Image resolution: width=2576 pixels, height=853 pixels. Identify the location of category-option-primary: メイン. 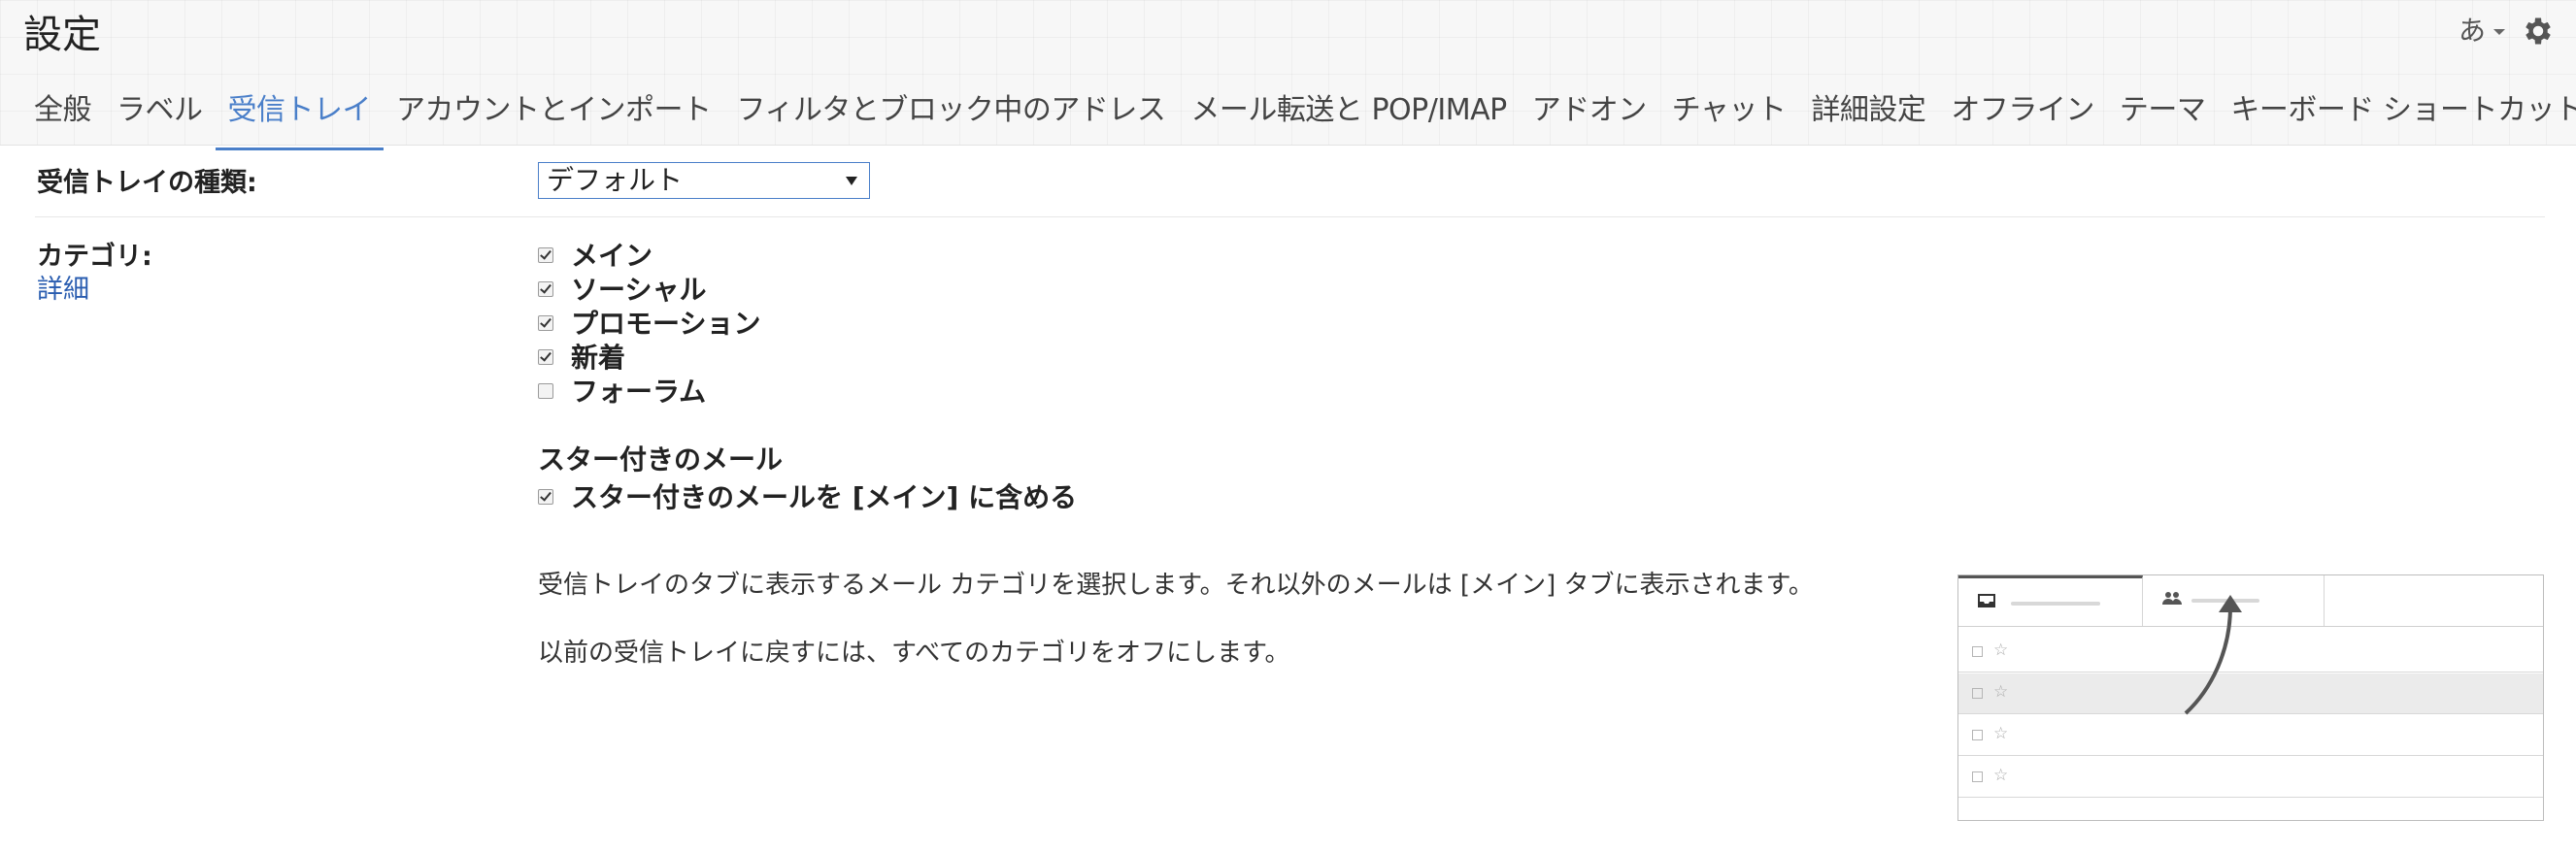
(596, 255).